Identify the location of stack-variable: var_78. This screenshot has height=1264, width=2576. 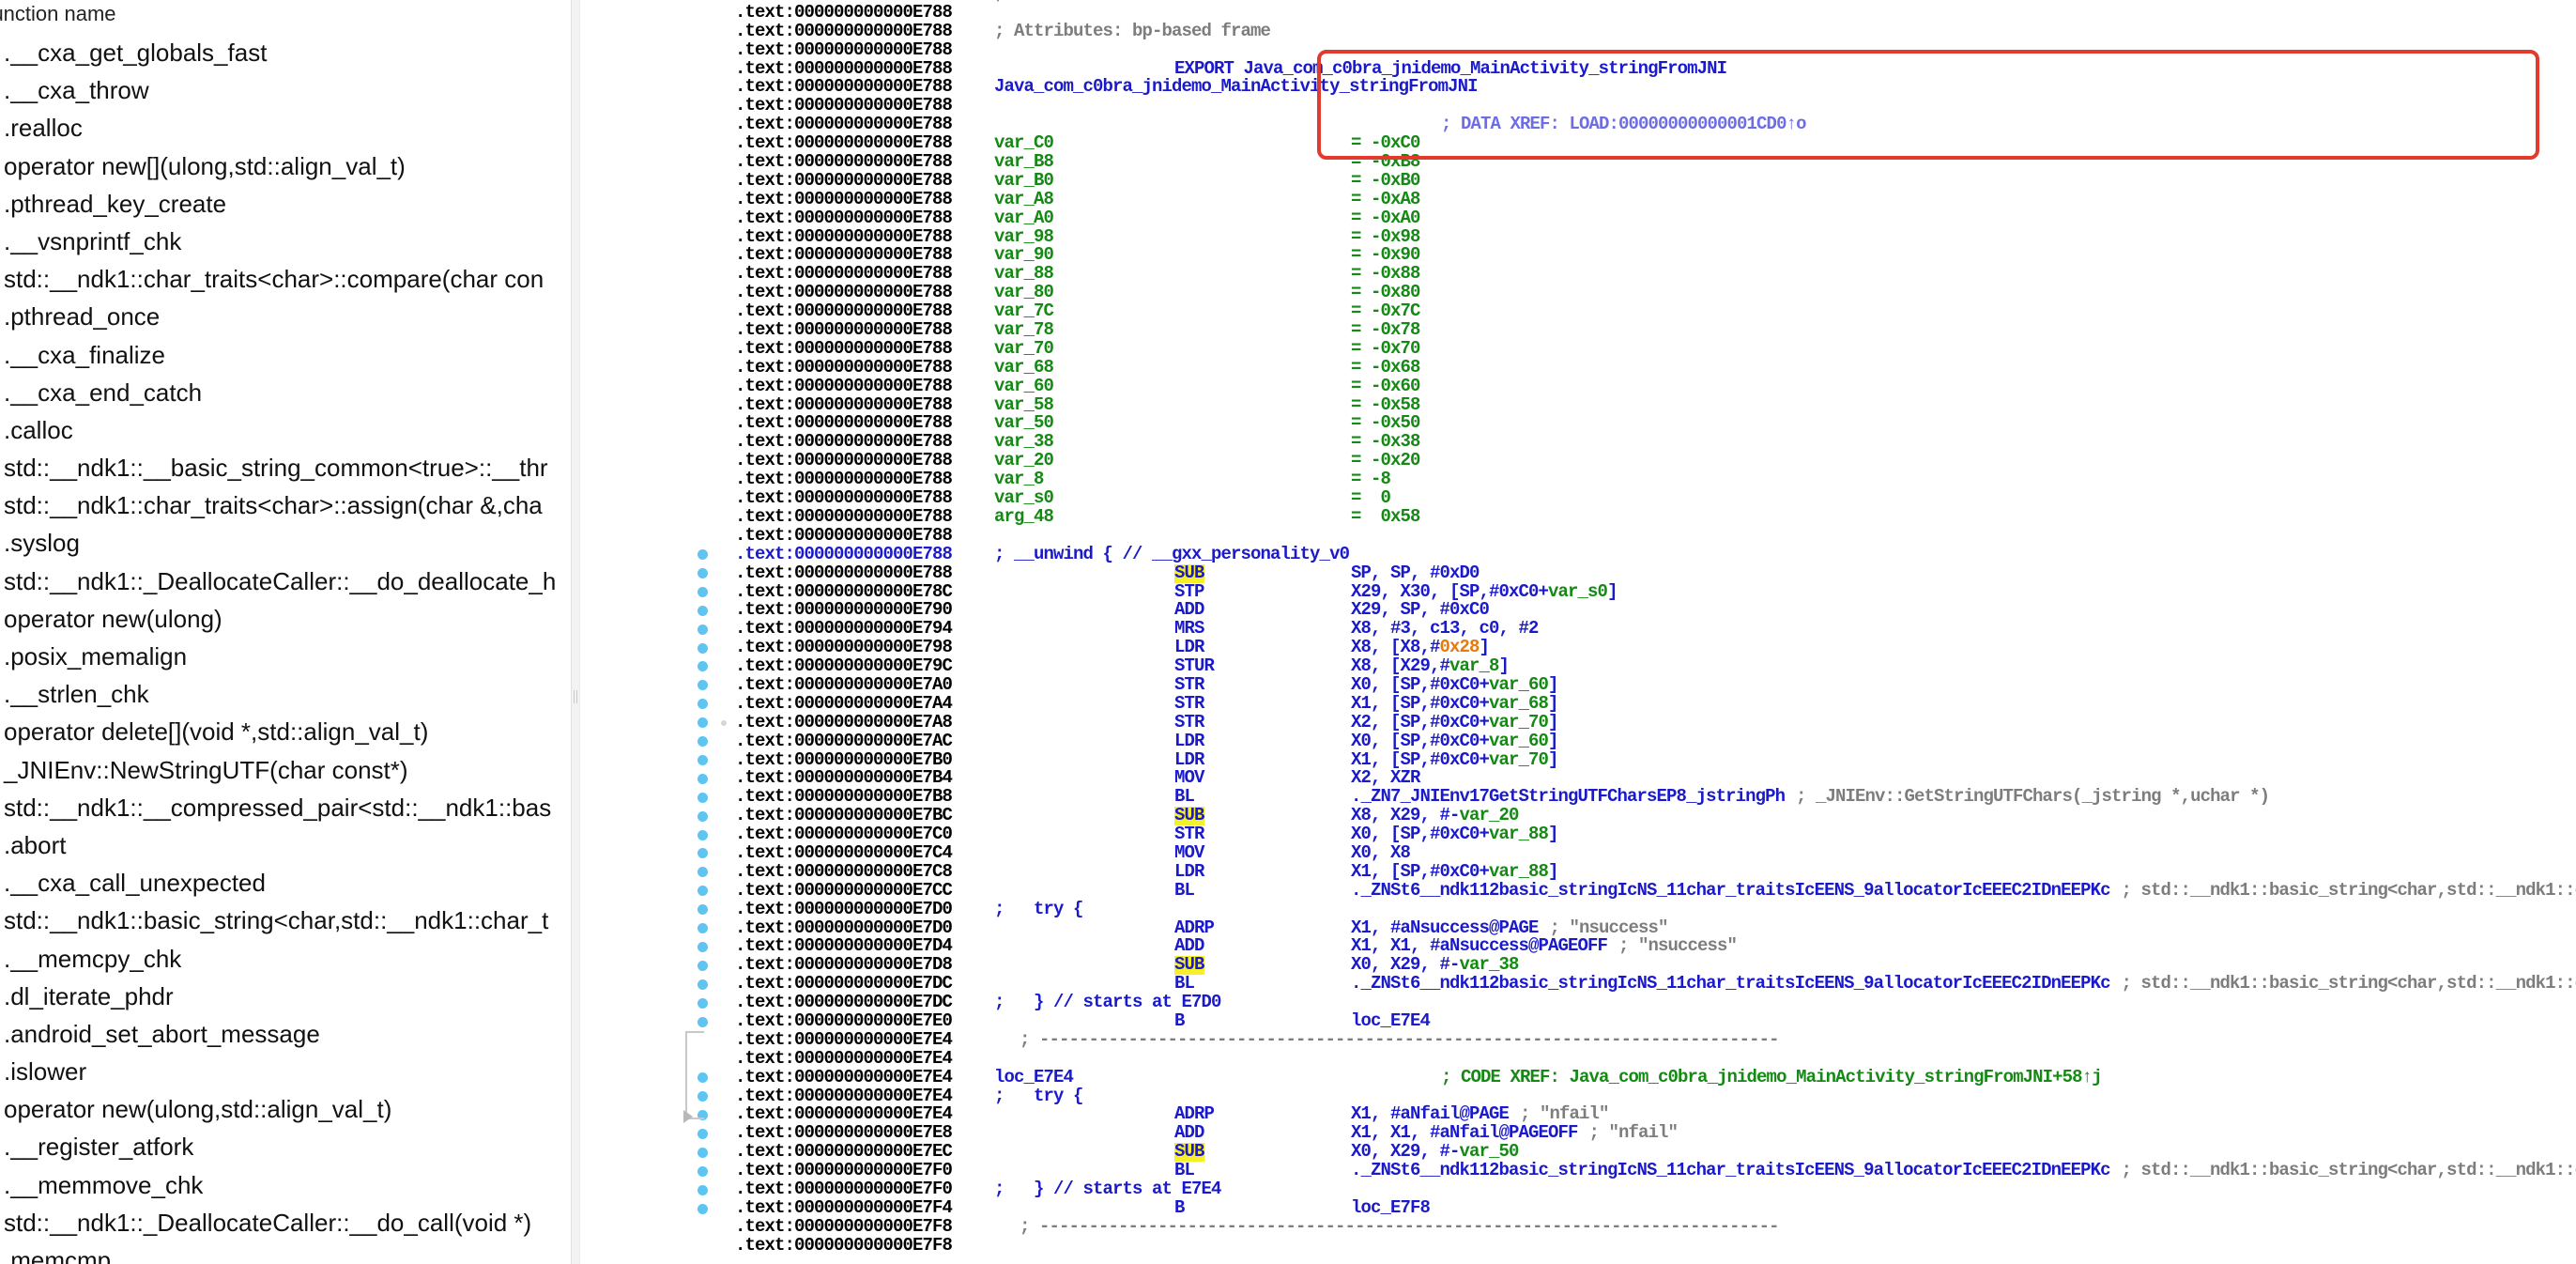
(1024, 330).